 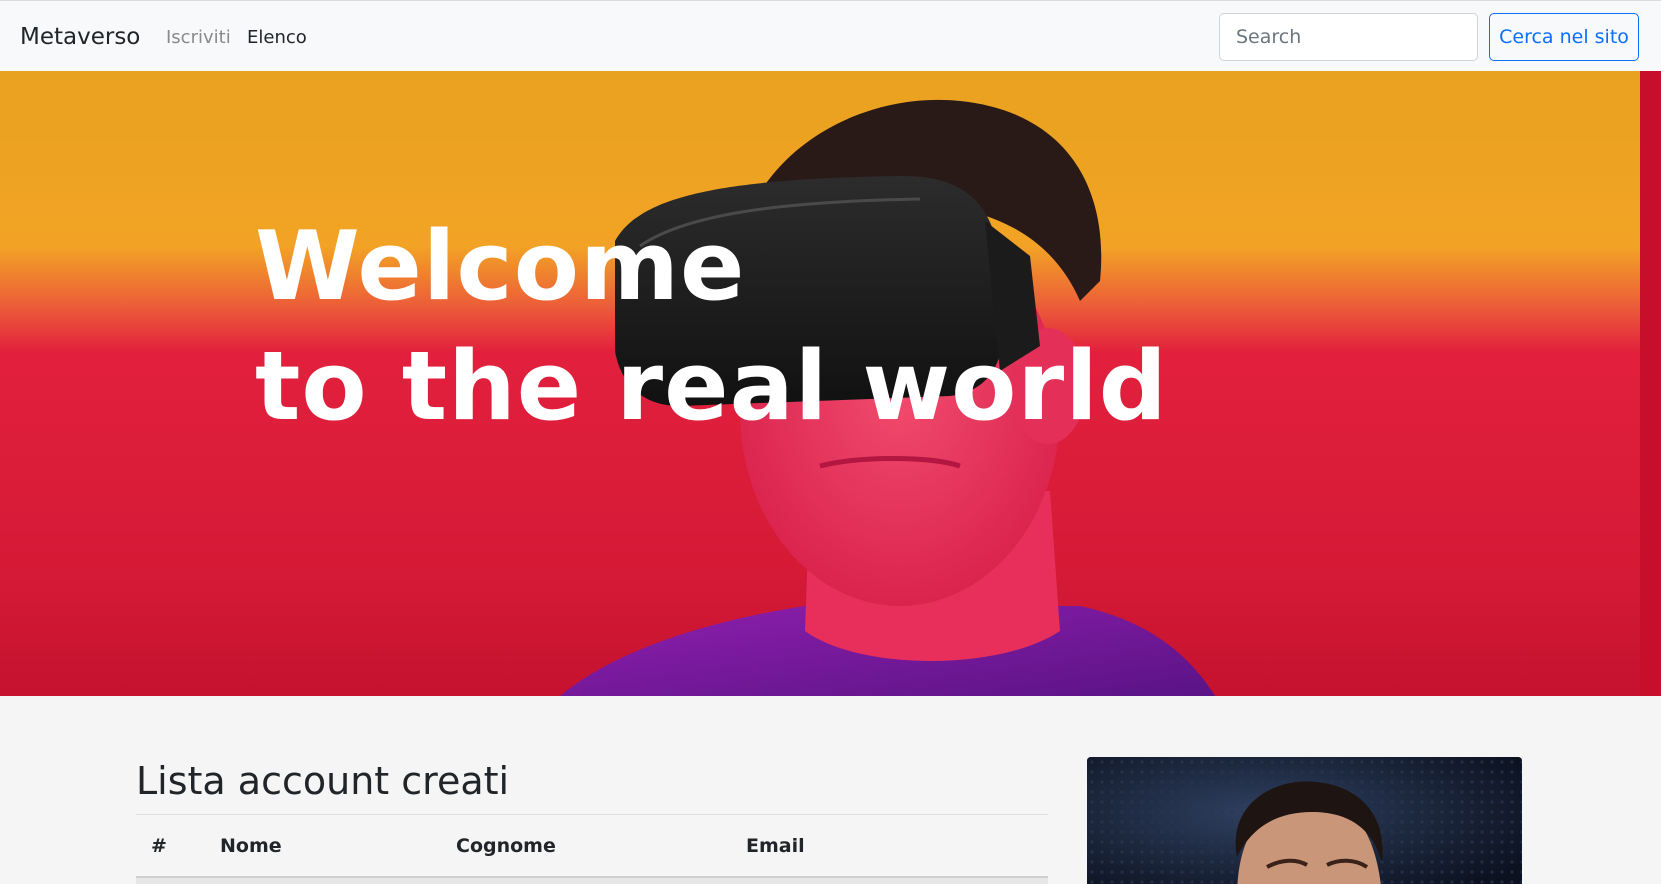 I want to click on column-header-email: Email, so click(x=775, y=846).